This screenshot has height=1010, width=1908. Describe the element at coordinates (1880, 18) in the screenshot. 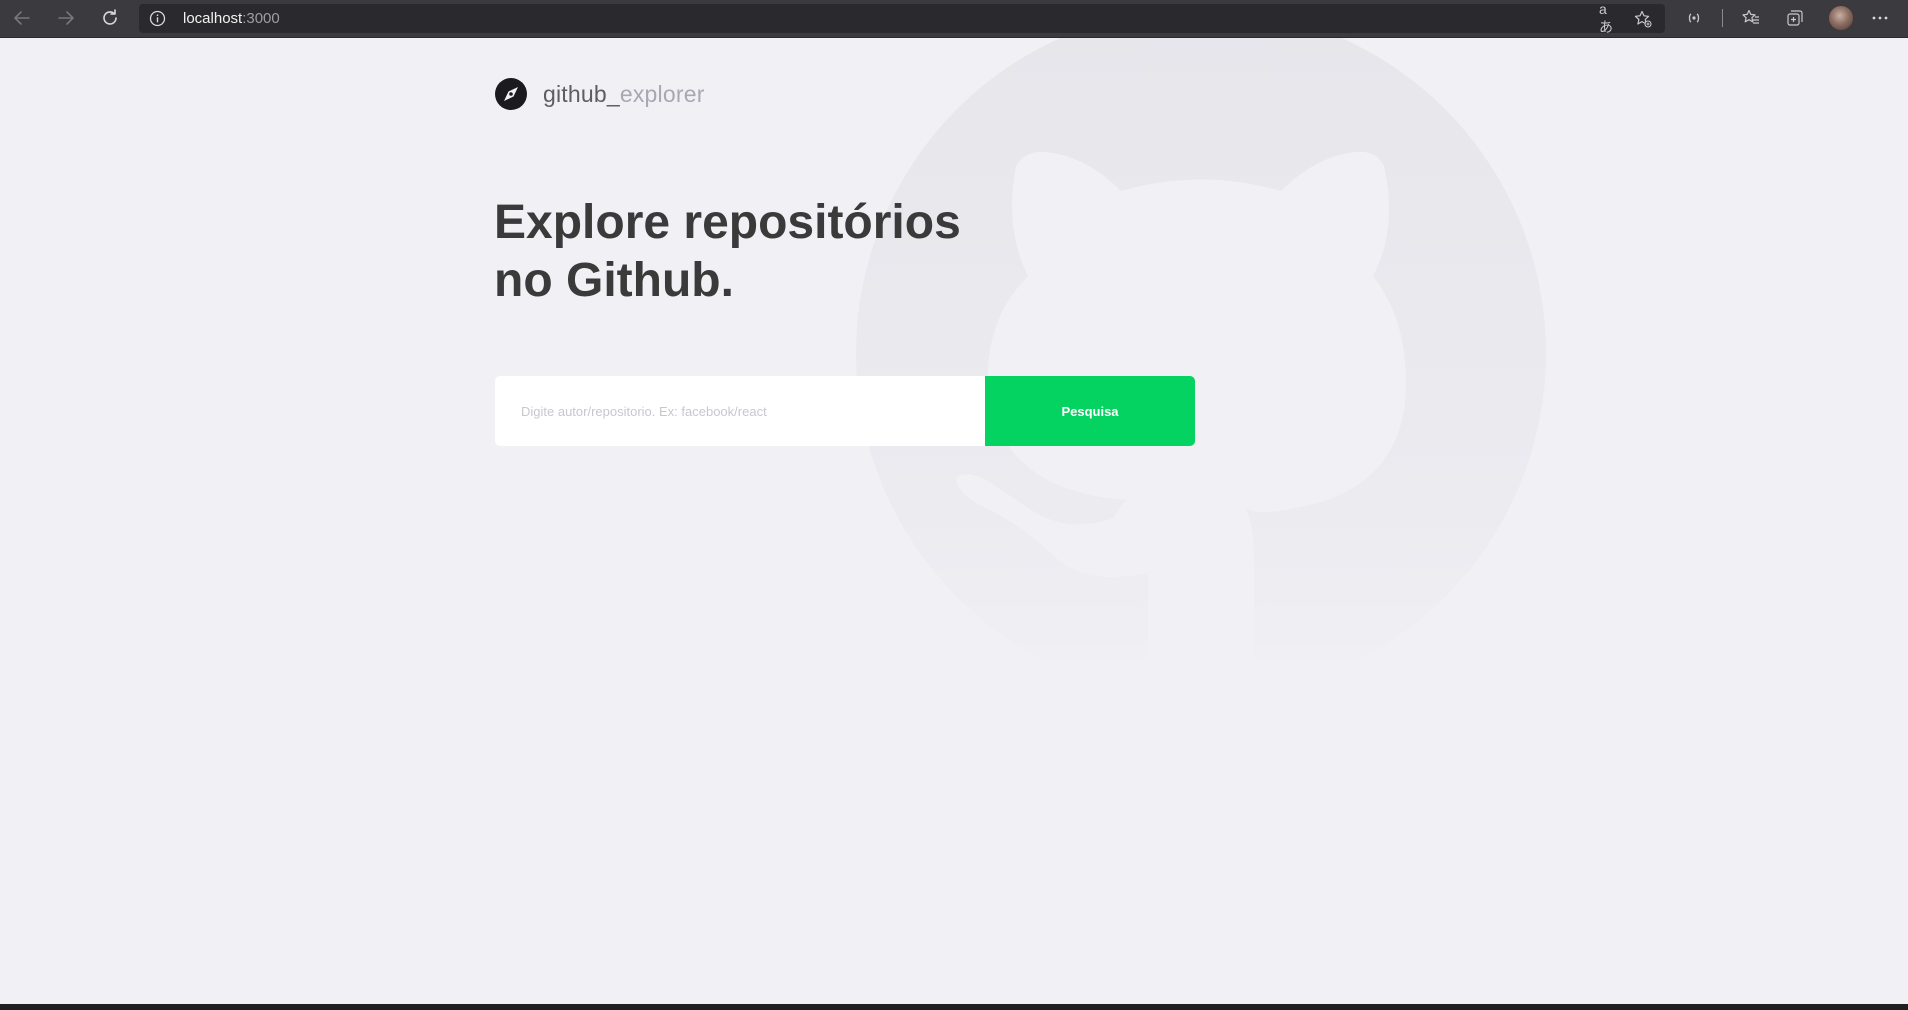

I see `more-icon` at that location.